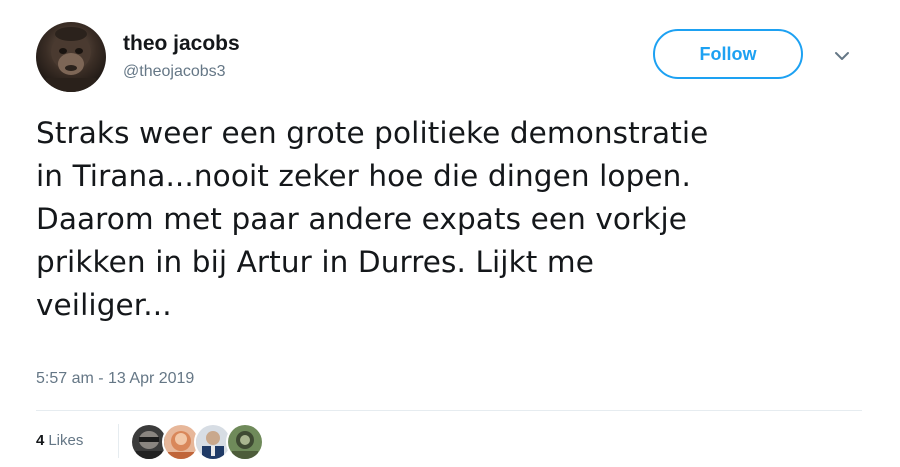 The height and width of the screenshot is (467, 900). What do you see at coordinates (118, 441) in the screenshot?
I see `stats-separator` at bounding box center [118, 441].